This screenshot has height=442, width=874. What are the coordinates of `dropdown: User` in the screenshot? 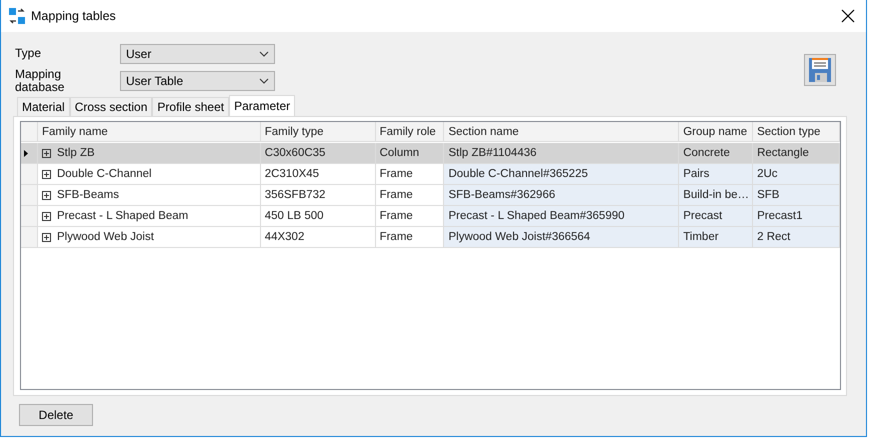 It's located at (197, 54).